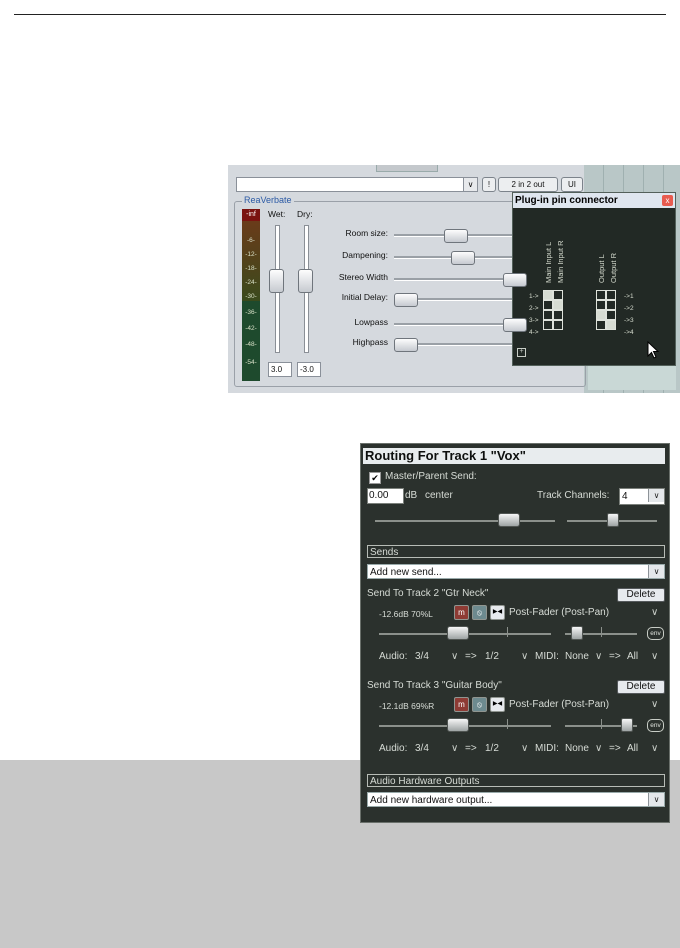  What do you see at coordinates (642, 496) in the screenshot?
I see `track-channels-select: 4 ∨` at bounding box center [642, 496].